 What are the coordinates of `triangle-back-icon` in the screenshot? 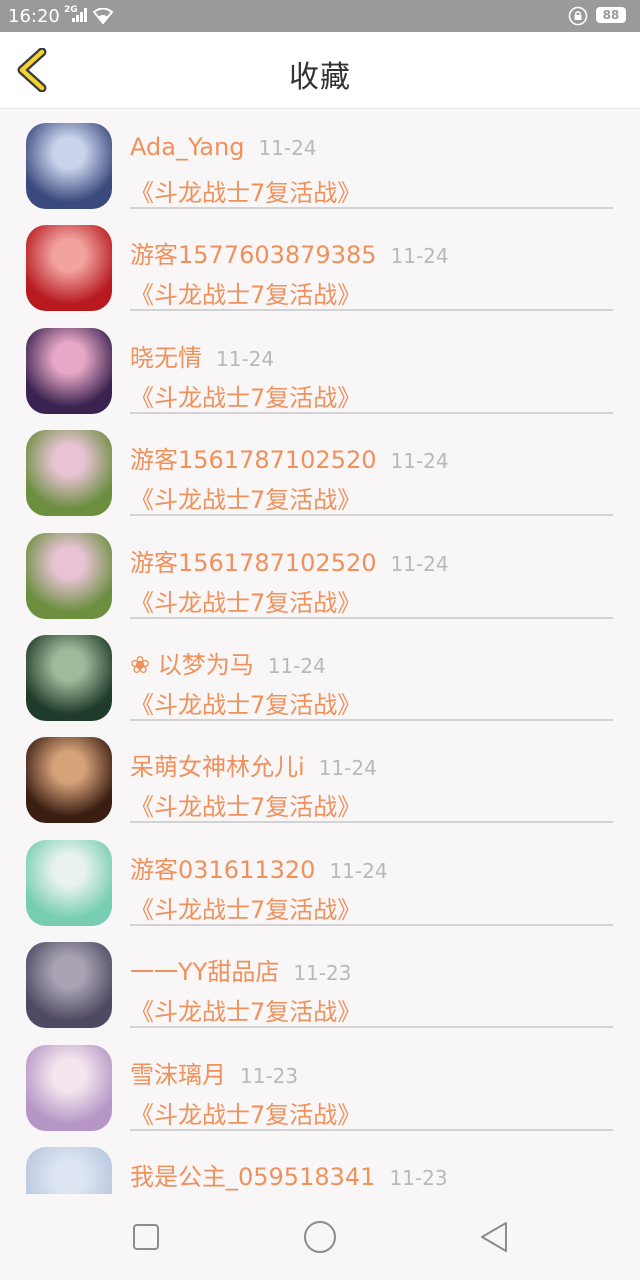 It's located at (494, 1237).